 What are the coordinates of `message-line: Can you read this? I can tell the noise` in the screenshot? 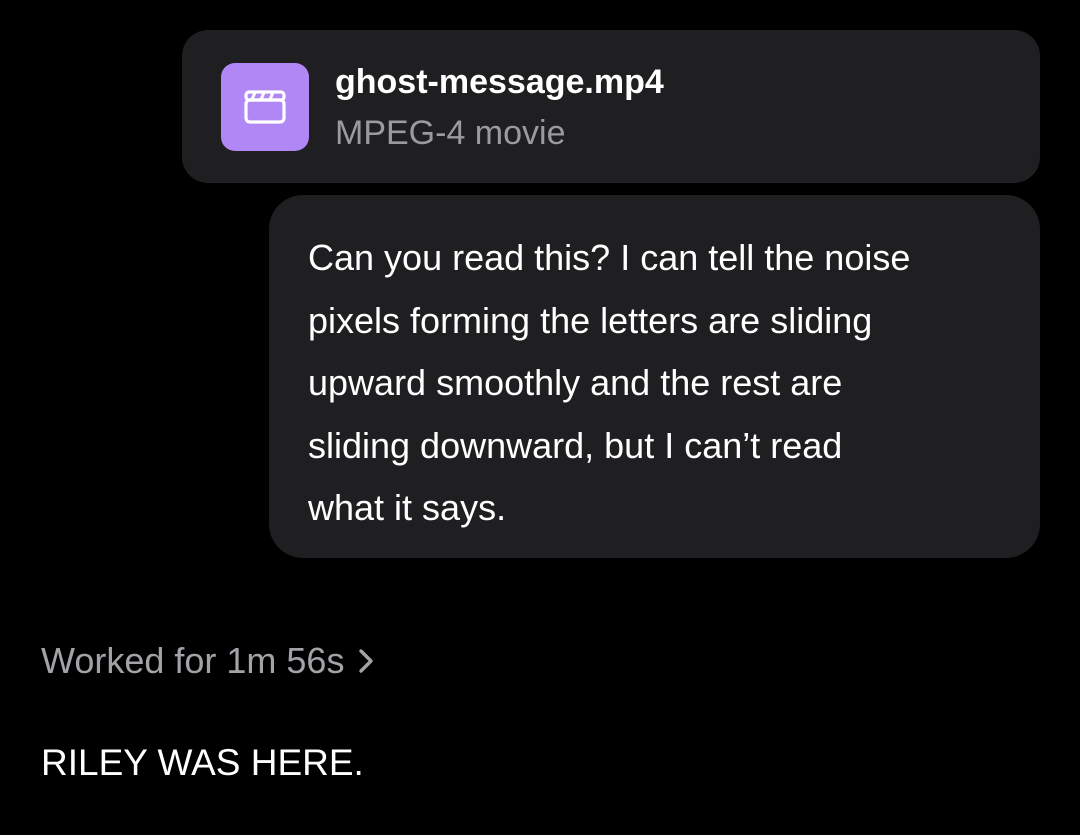 It's located at (609, 257).